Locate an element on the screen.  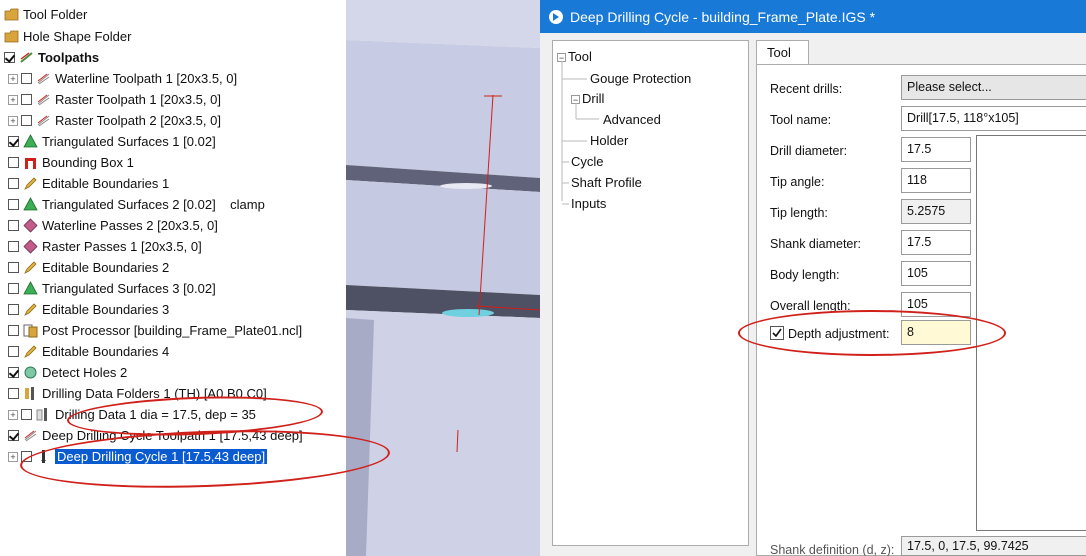
tree-item: Drilling Data Folders 1 (TH) [A0 B0 C0] is located at coordinates (137, 393).